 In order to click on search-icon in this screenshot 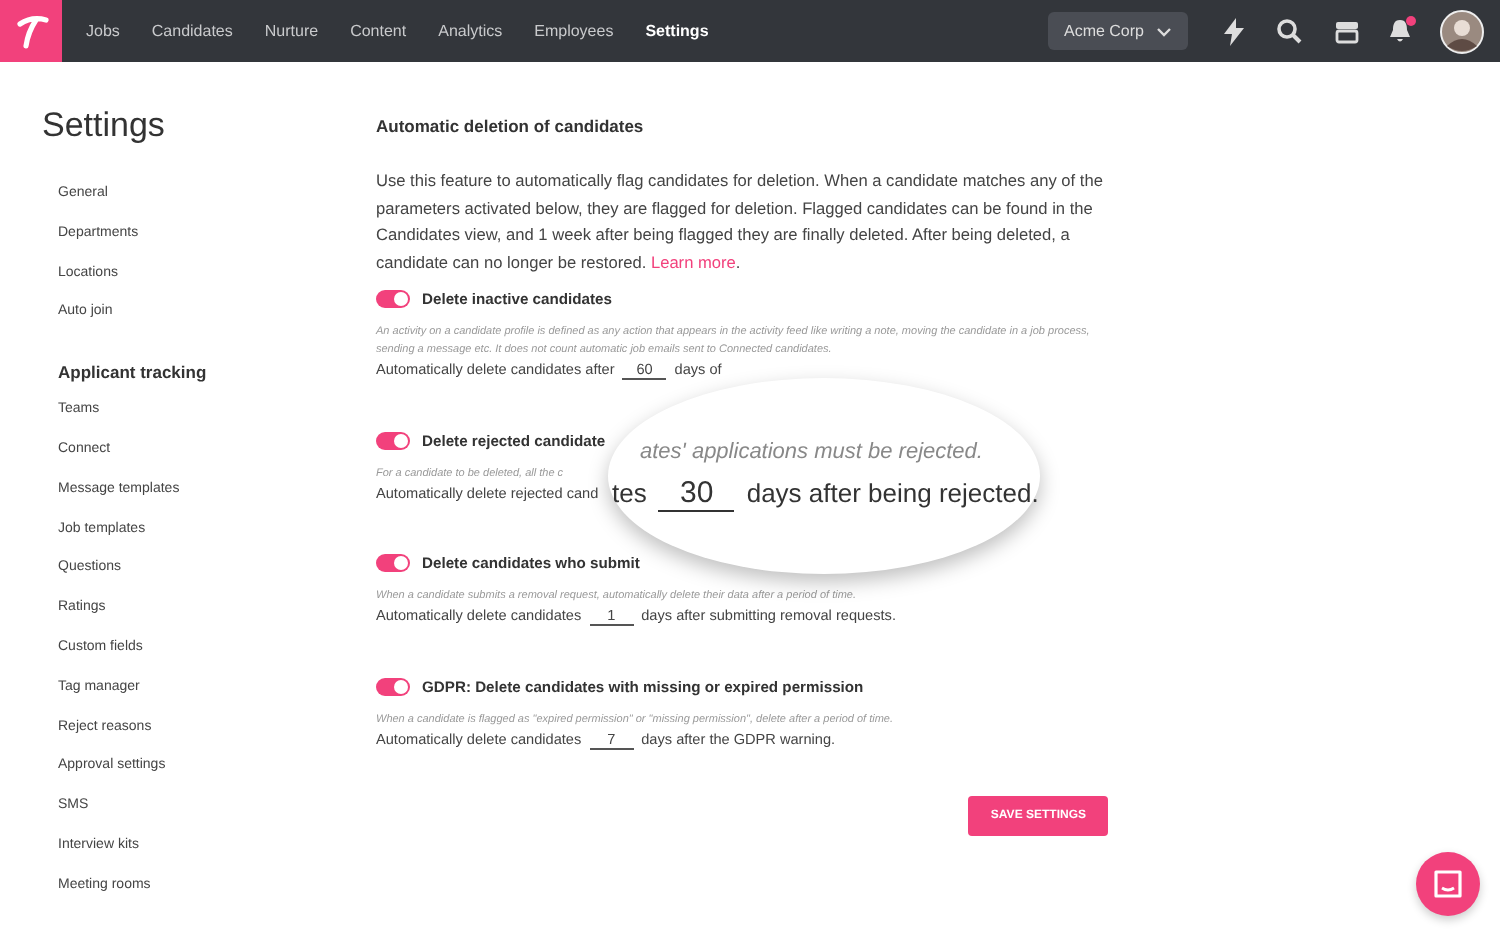, I will do `click(1289, 31)`.